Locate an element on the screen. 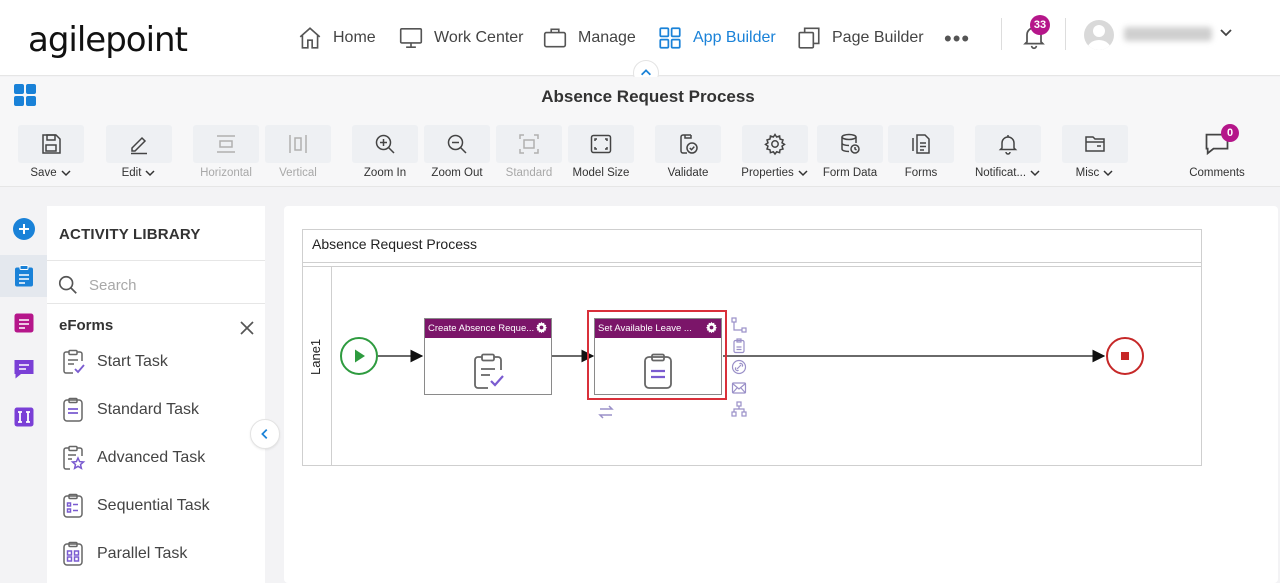 The height and width of the screenshot is (583, 1280). library-item-label: Advanced Task is located at coordinates (151, 457).